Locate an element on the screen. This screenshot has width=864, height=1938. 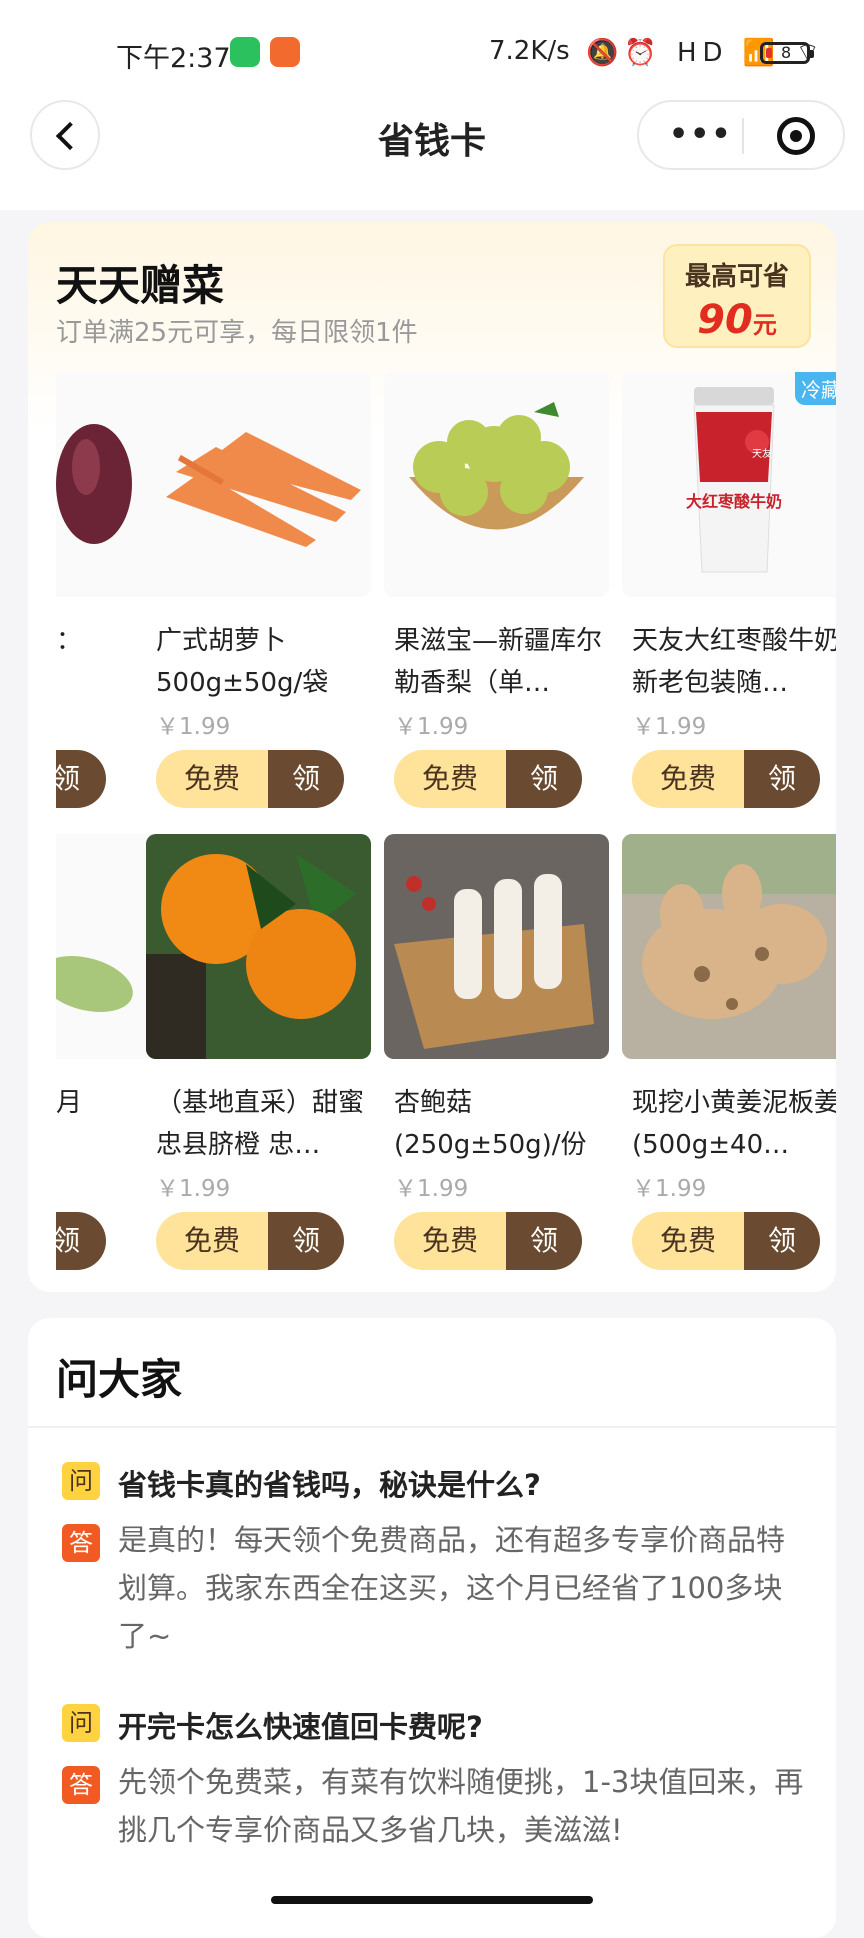
status-bar: 下午2:37 7.2K/s 🔕⏰ HD 📶 ⌔ 8 is located at coordinates (432, 50).